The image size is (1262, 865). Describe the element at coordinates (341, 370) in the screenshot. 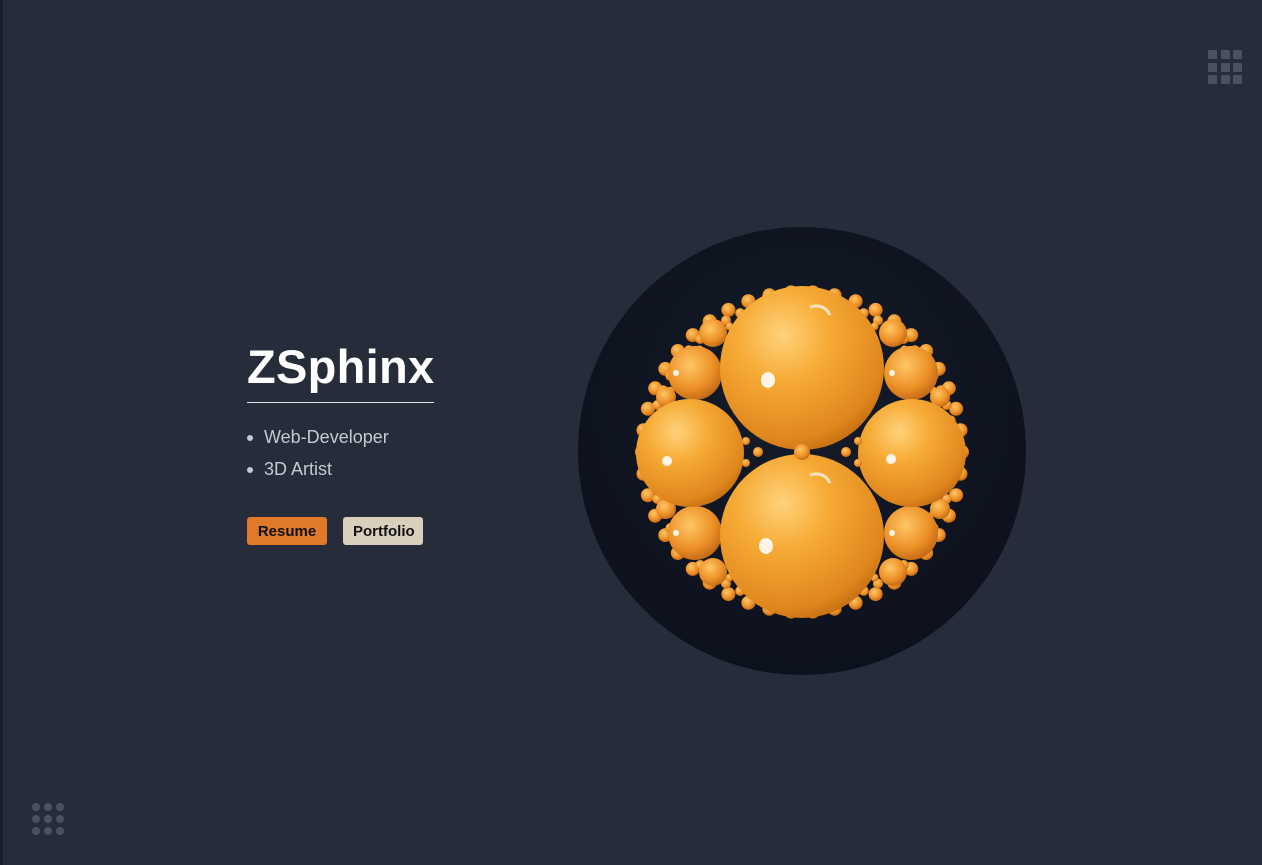

I see `site-title: ZSphinx` at that location.